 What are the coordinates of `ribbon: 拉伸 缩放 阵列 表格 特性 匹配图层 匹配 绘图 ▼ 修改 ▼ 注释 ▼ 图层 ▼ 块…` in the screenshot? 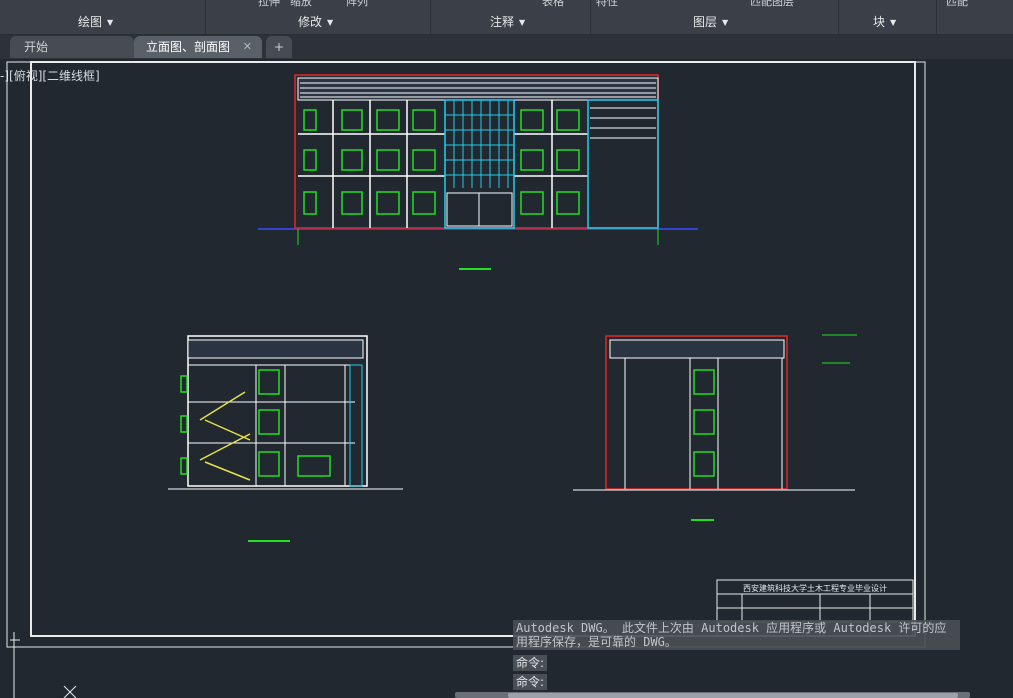 It's located at (506, 17).